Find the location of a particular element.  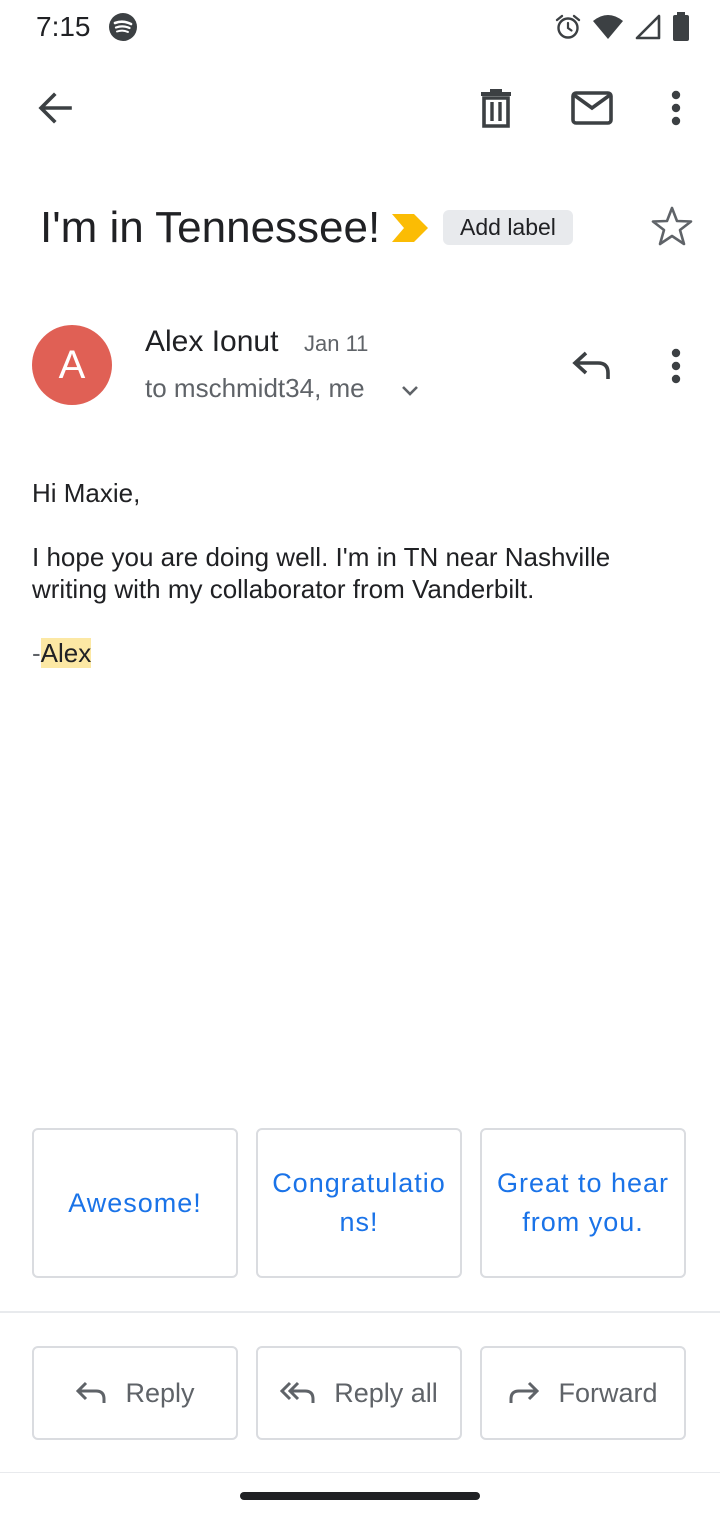

more-options-button is located at coordinates (676, 108).